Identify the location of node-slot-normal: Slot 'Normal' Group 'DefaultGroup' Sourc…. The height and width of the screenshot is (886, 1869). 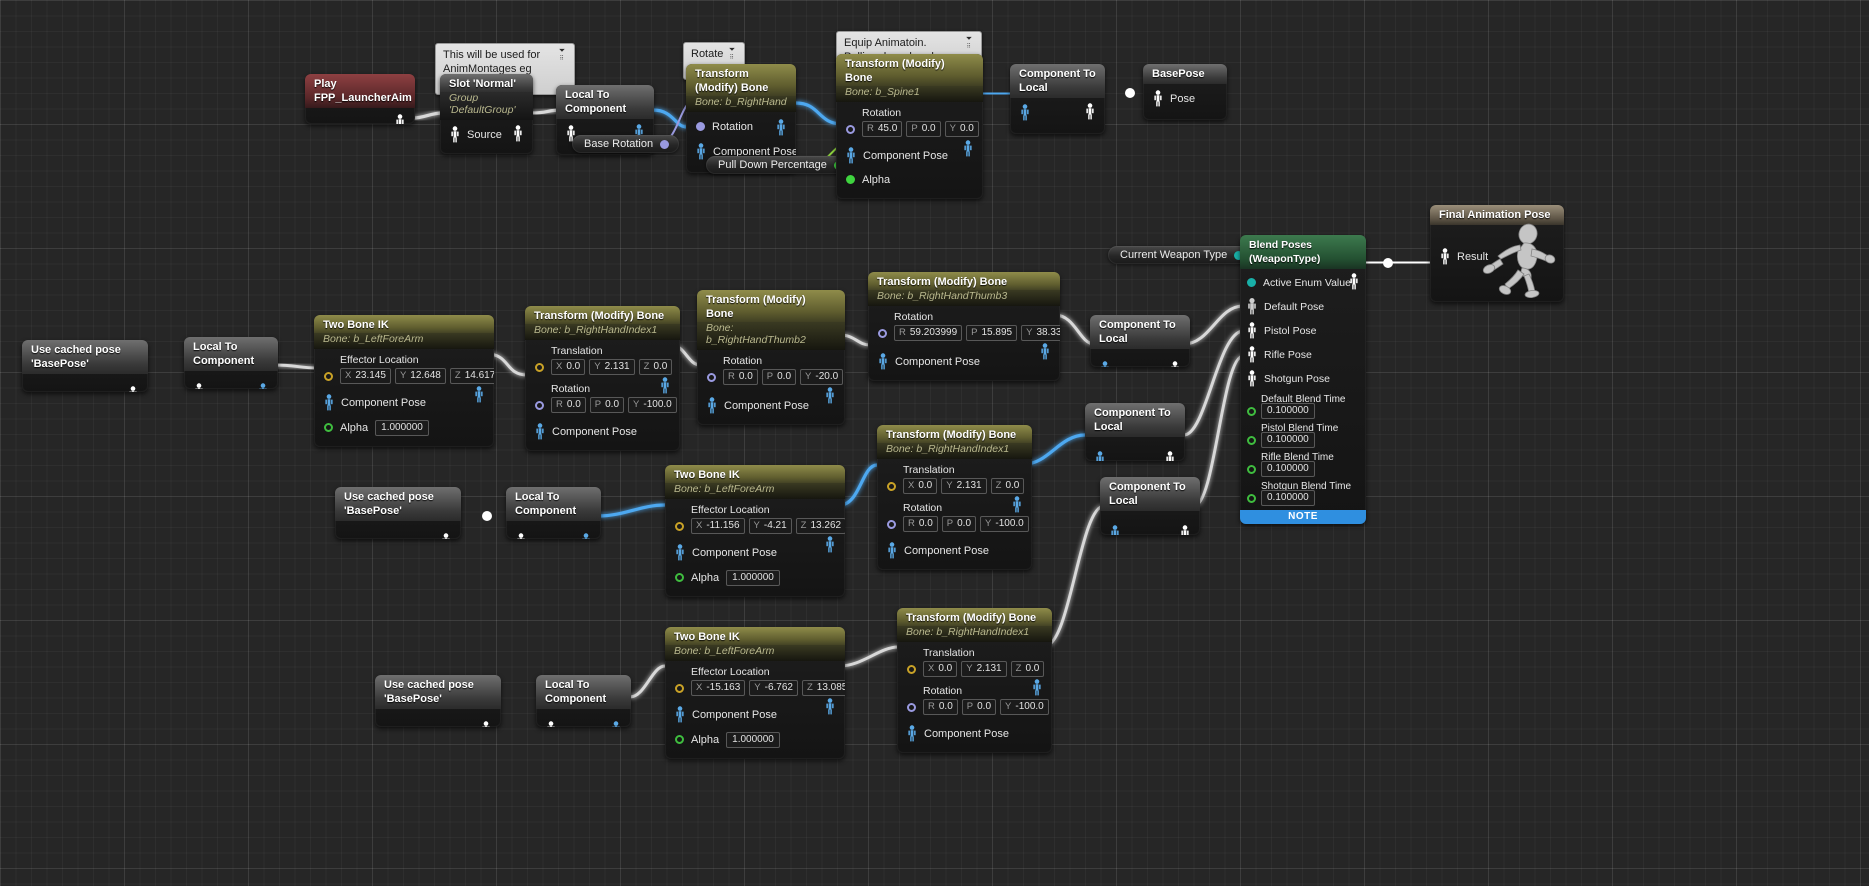
(486, 114).